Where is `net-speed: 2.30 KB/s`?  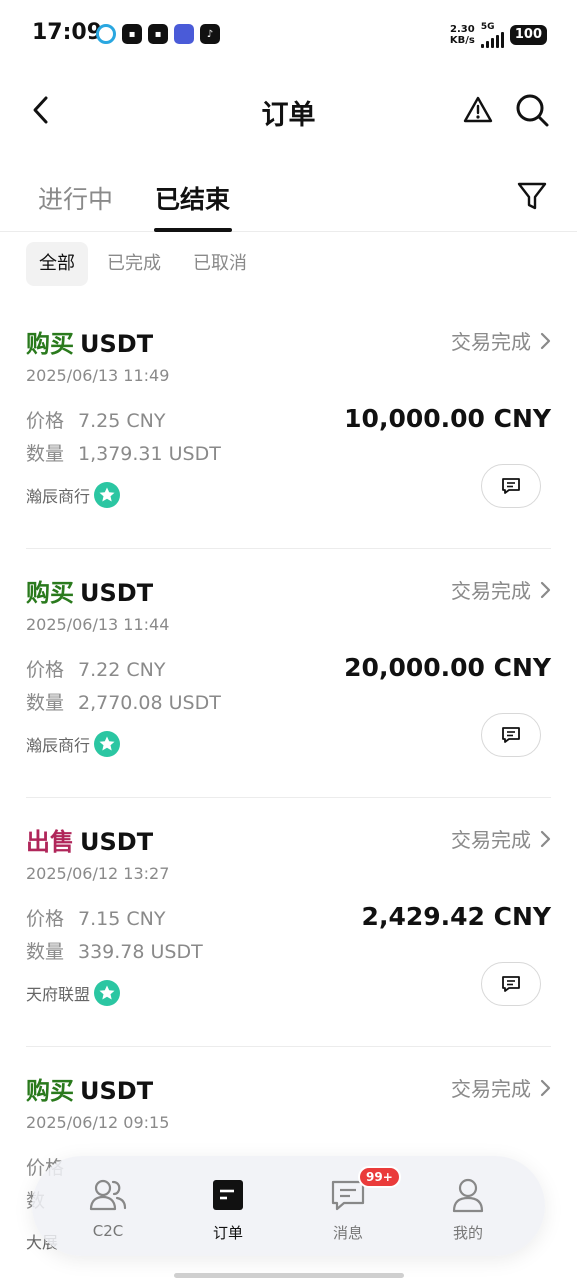 net-speed: 2.30 KB/s is located at coordinates (462, 35).